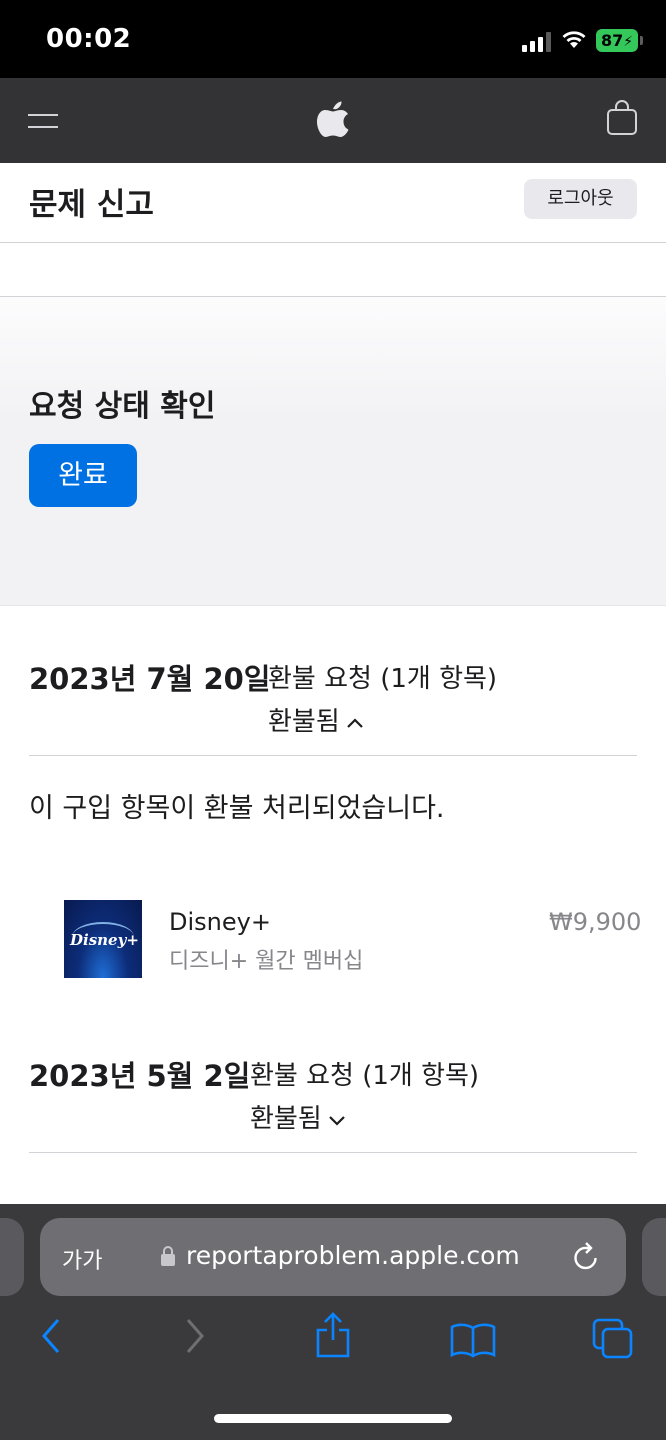 Image resolution: width=666 pixels, height=1440 pixels. I want to click on home-indicator, so click(333, 1418).